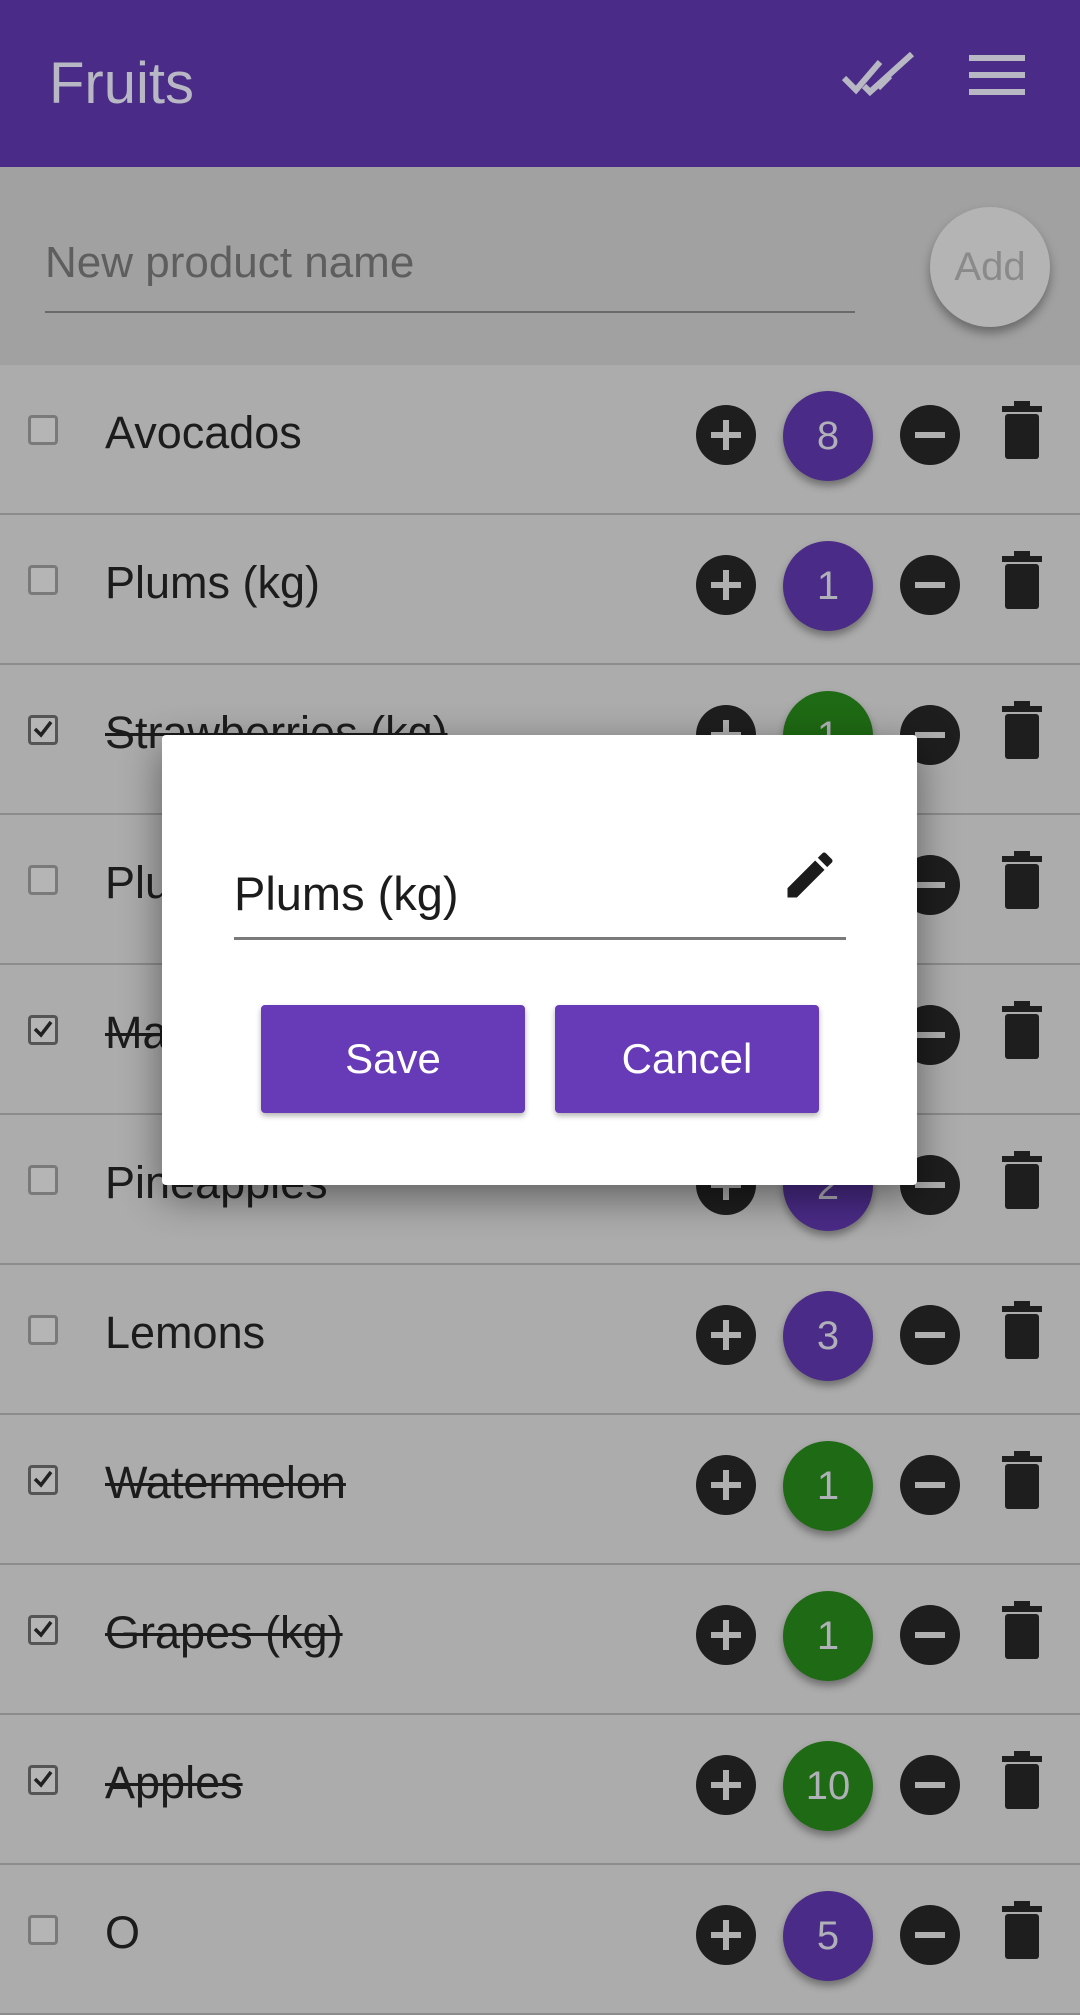 This screenshot has width=1080, height=2015. What do you see at coordinates (504, 893) in the screenshot?
I see `edit-name-input` at bounding box center [504, 893].